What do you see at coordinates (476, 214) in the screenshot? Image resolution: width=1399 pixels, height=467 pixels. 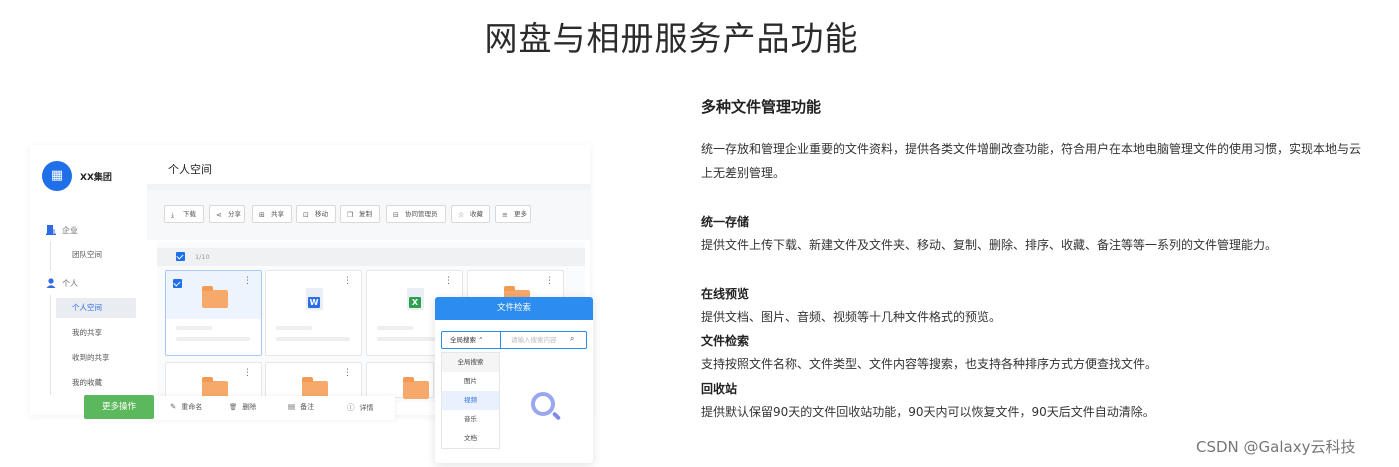 I see `toolbar-label: 收藏` at bounding box center [476, 214].